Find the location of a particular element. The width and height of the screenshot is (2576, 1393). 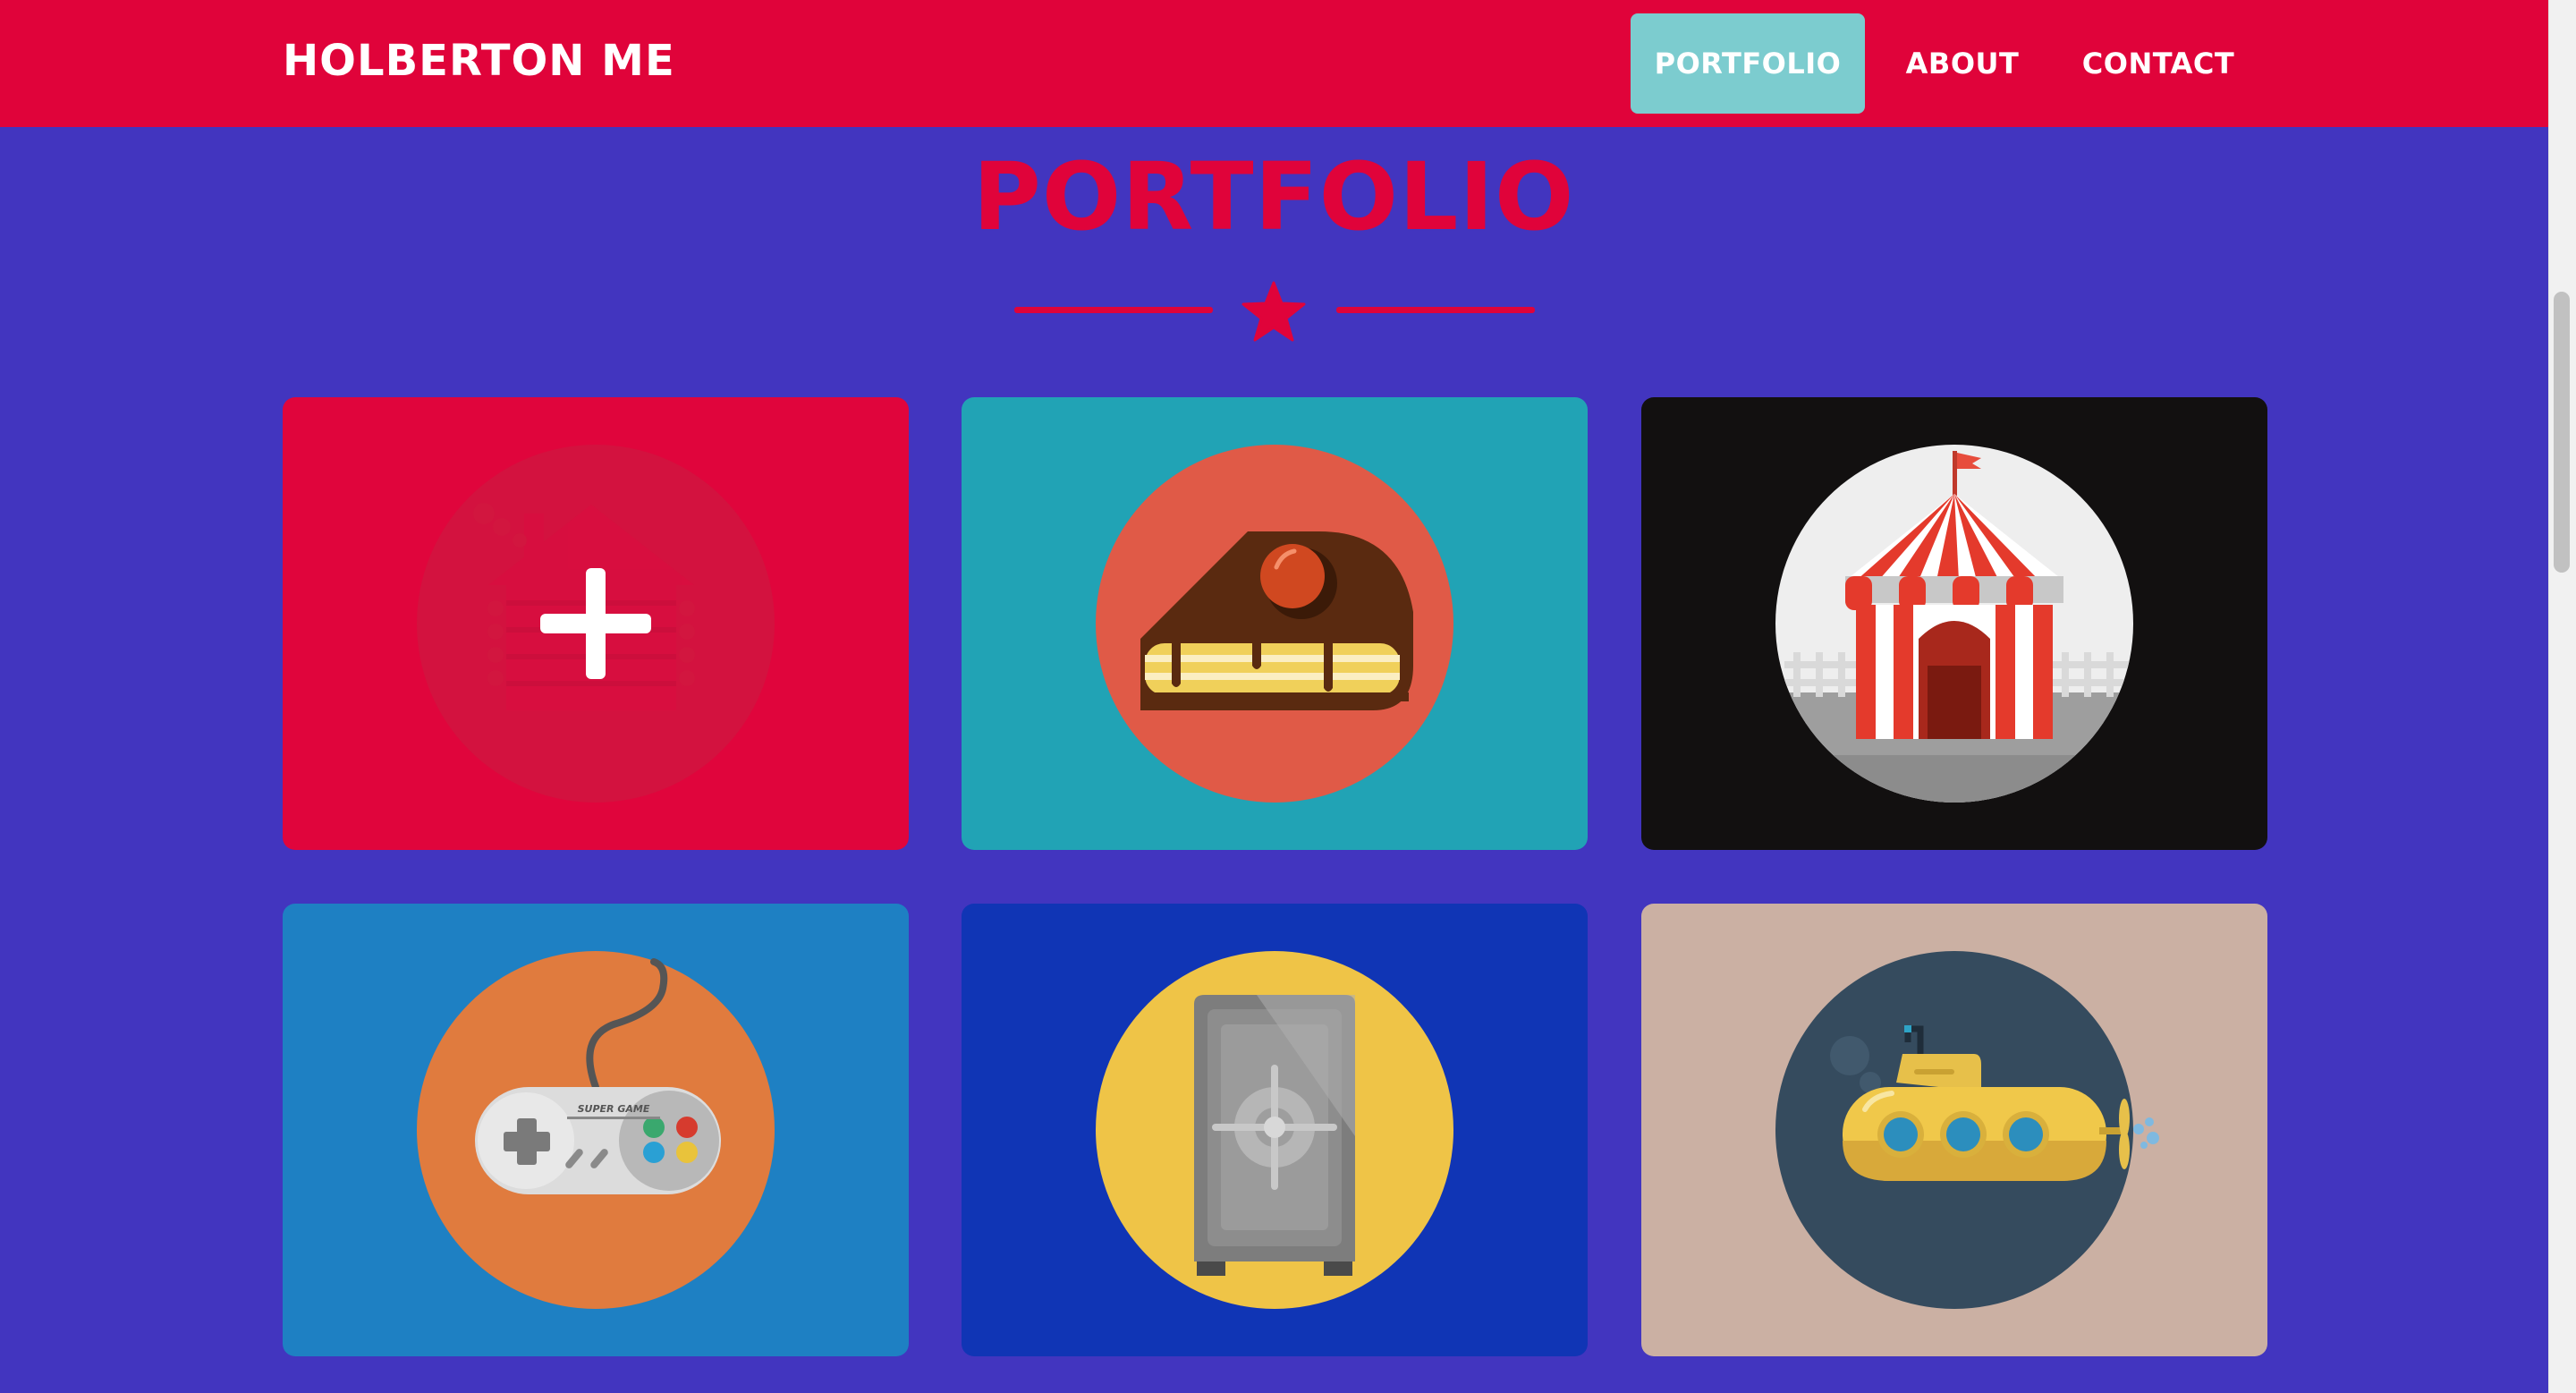

cabin-icon is located at coordinates (596, 624).